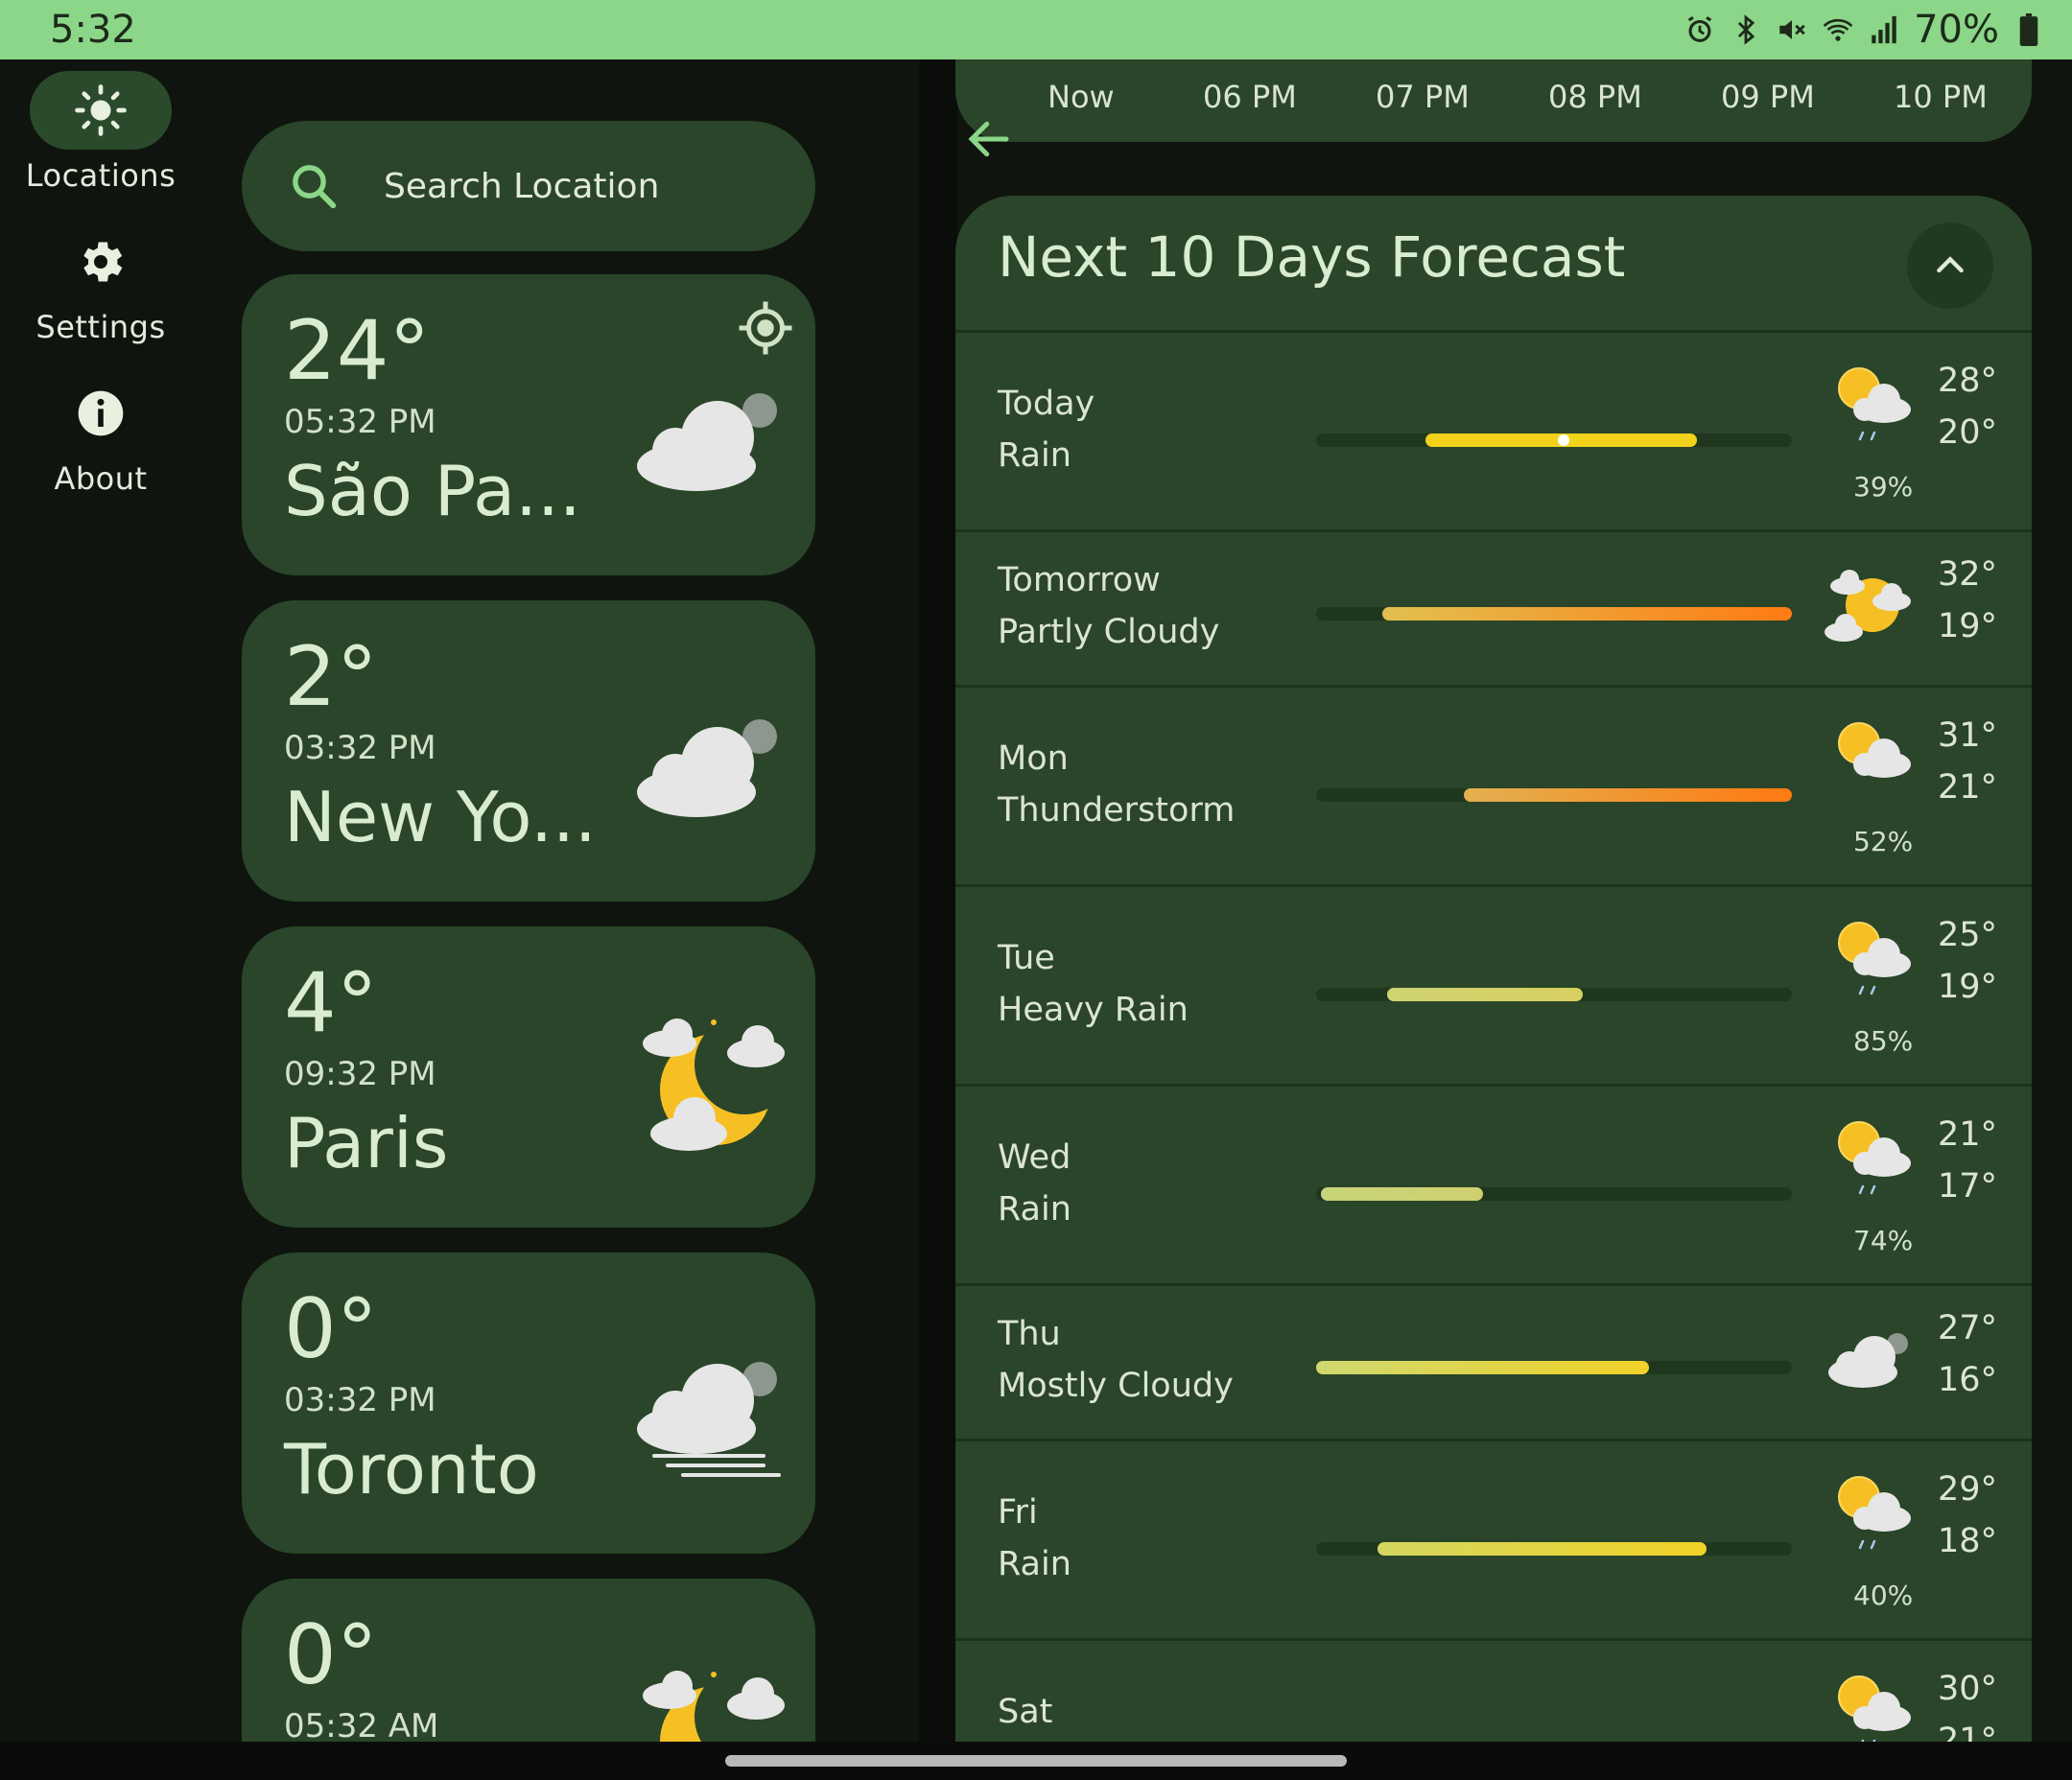  What do you see at coordinates (1968, 432) in the screenshot?
I see `low-temp: 20°` at bounding box center [1968, 432].